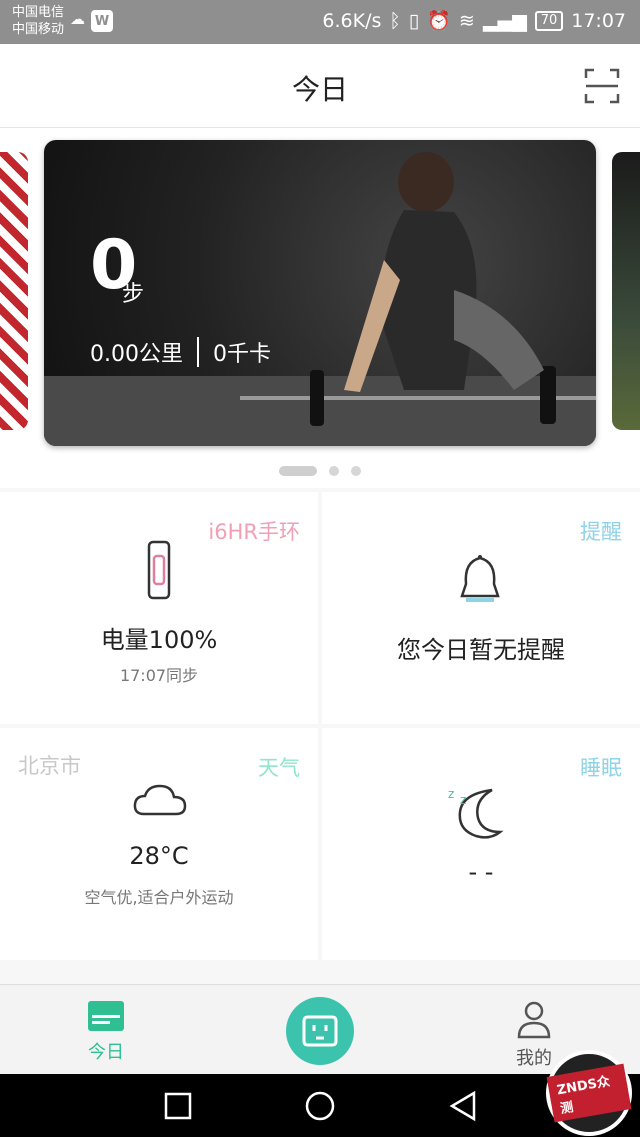  Describe the element at coordinates (242, 354) in the screenshot. I see `calories-value: 0千卡` at that location.